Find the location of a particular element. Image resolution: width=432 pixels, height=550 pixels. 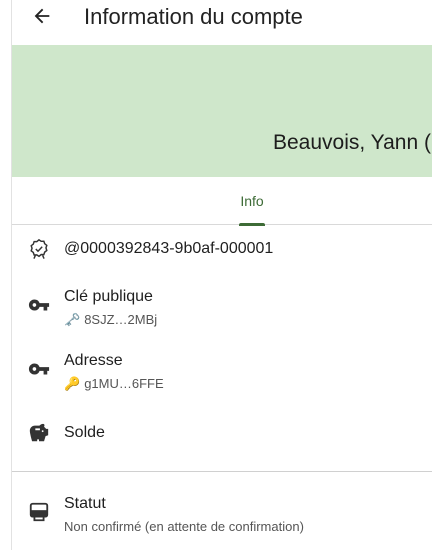

public-key-text: 8SJZ…2MBj is located at coordinates (121, 319).